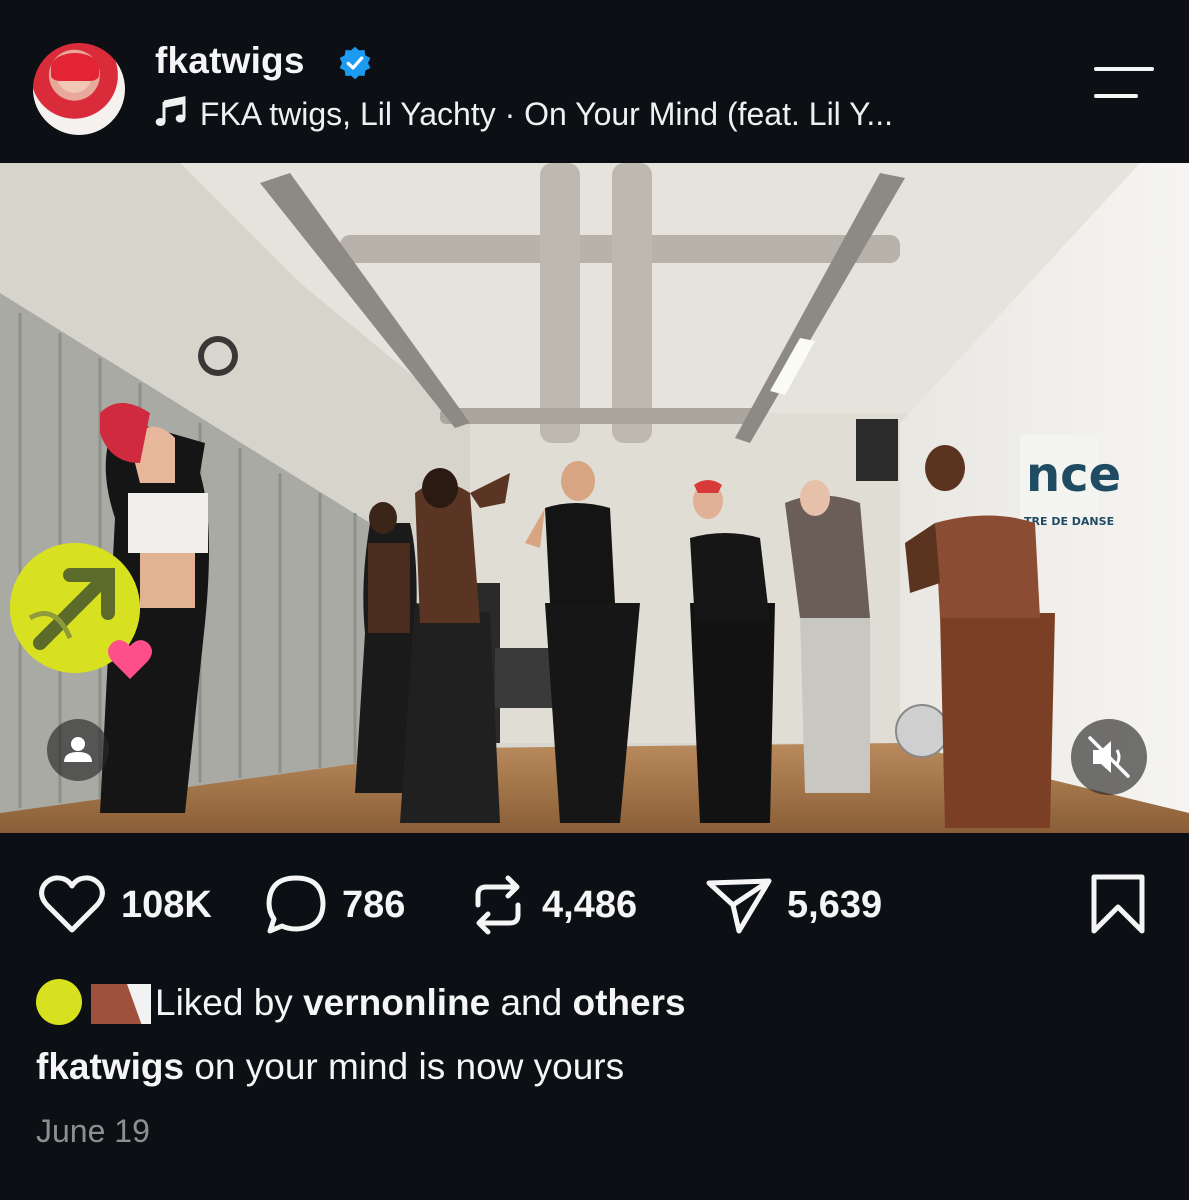 The image size is (1189, 1200). I want to click on action-bar: 108K 786 4,486 5,639, so click(594, 905).